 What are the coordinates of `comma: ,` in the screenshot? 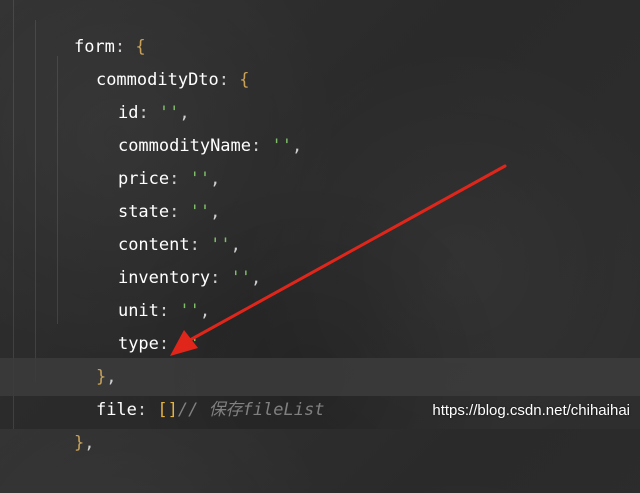 It's located at (89, 443).